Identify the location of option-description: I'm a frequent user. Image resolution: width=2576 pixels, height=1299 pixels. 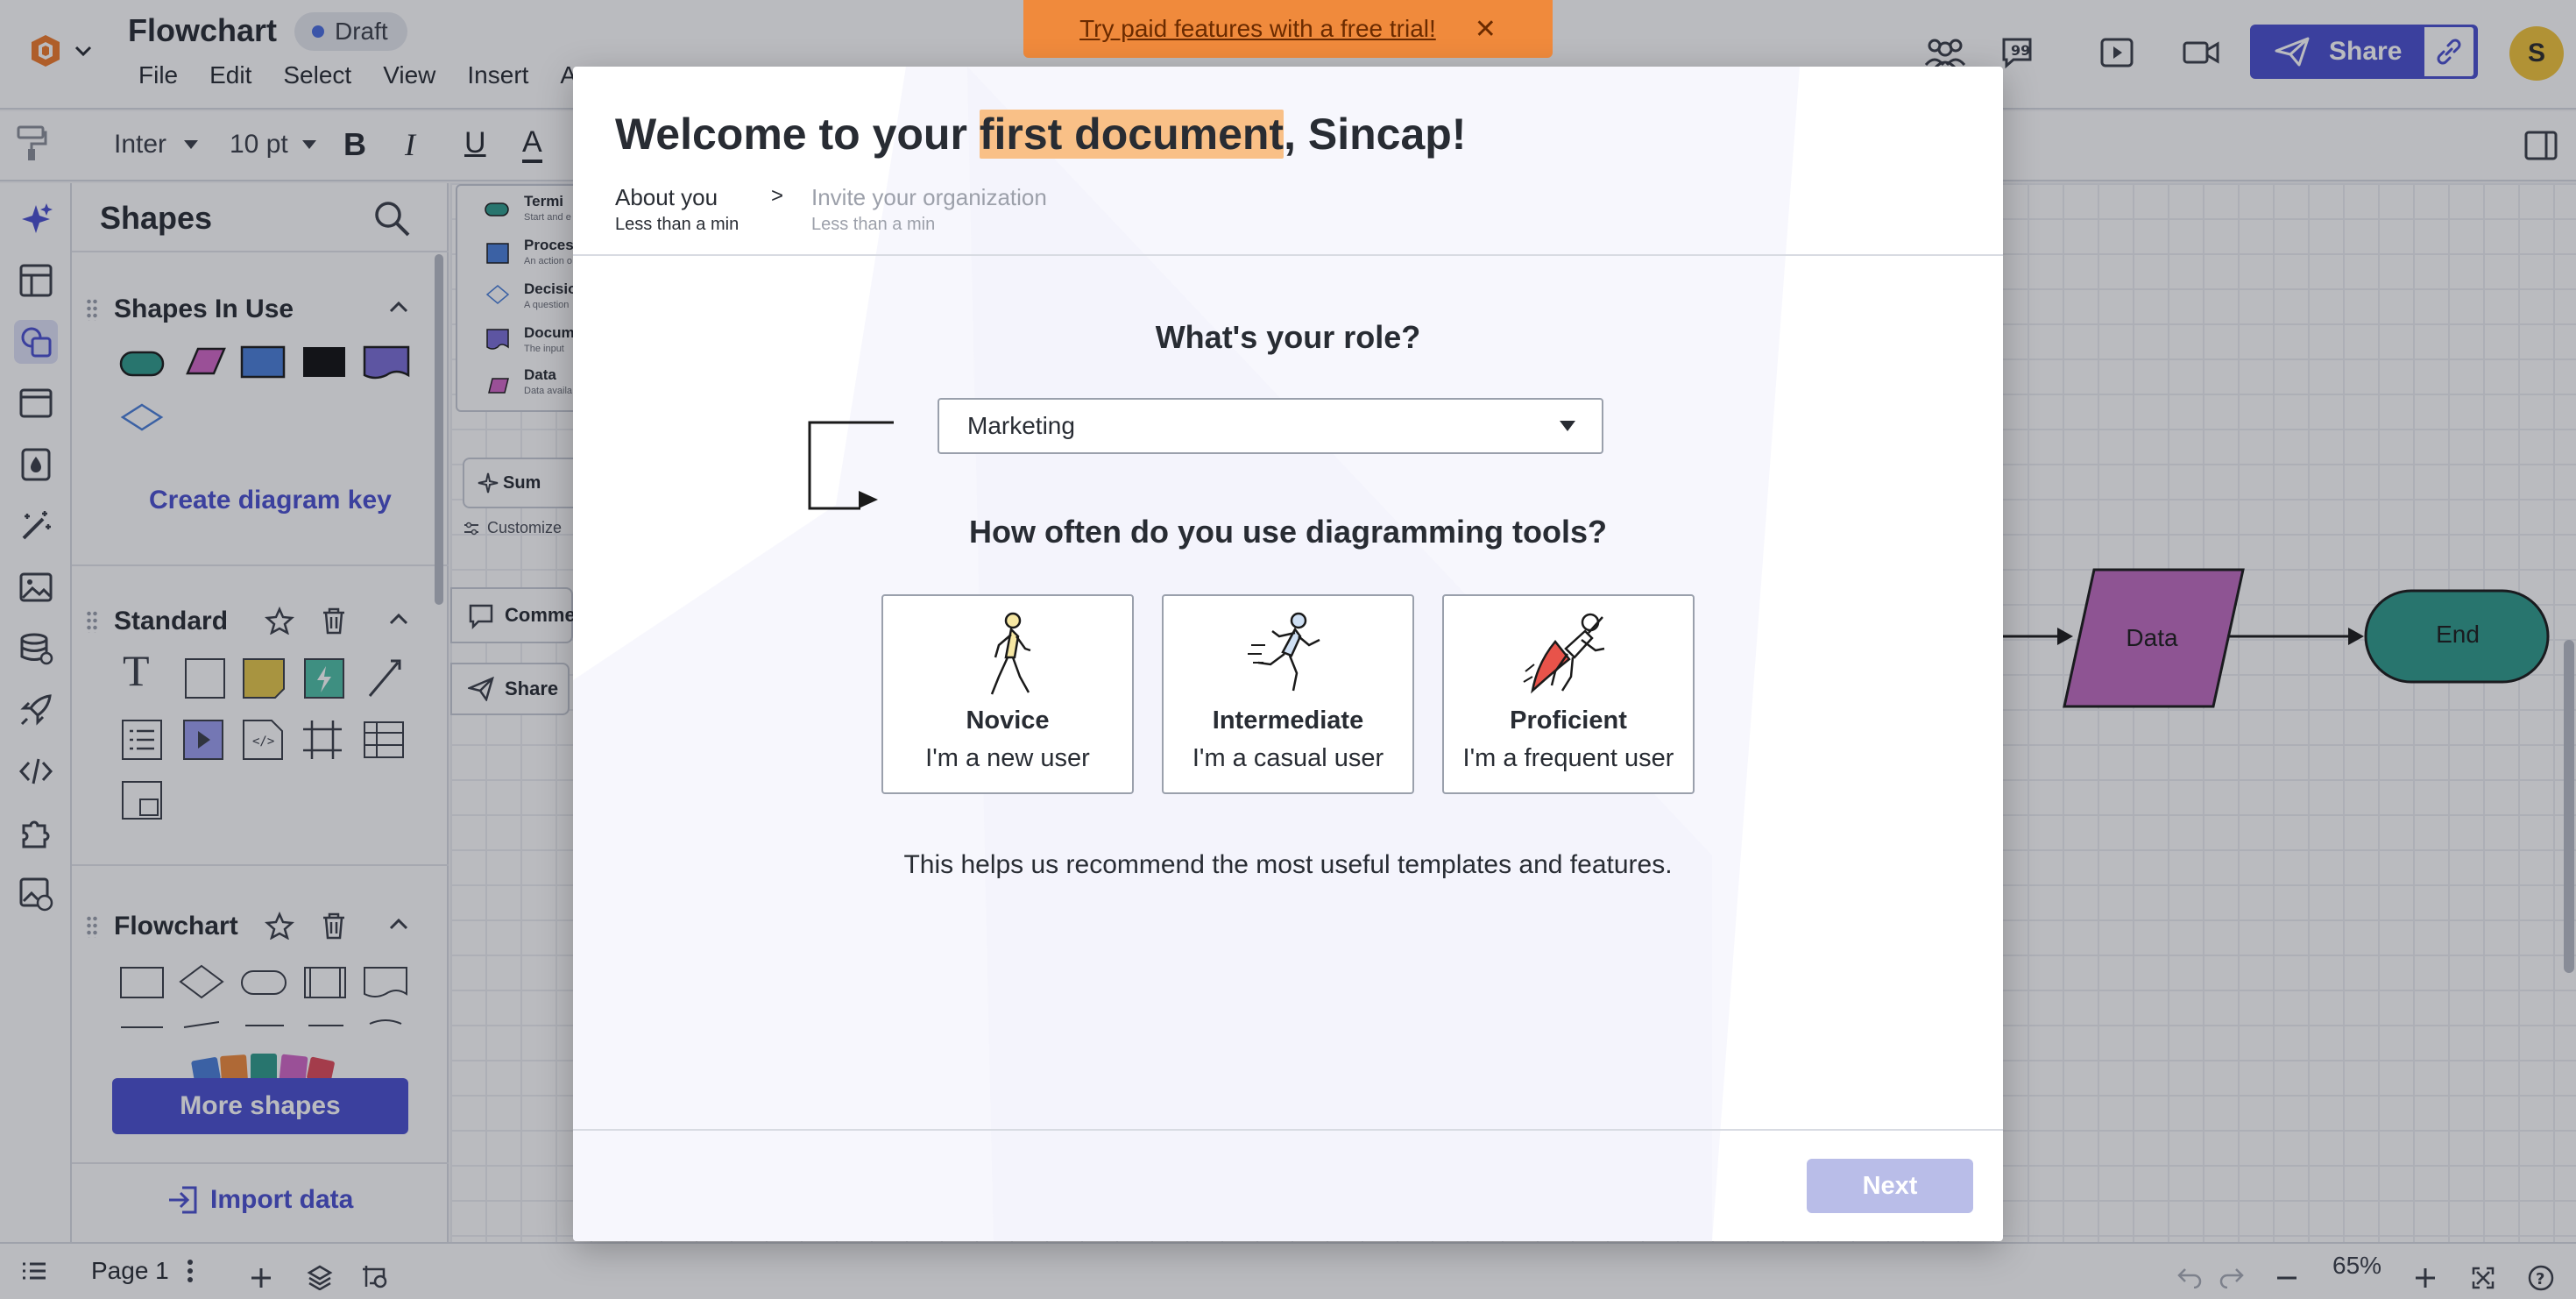
(1568, 758).